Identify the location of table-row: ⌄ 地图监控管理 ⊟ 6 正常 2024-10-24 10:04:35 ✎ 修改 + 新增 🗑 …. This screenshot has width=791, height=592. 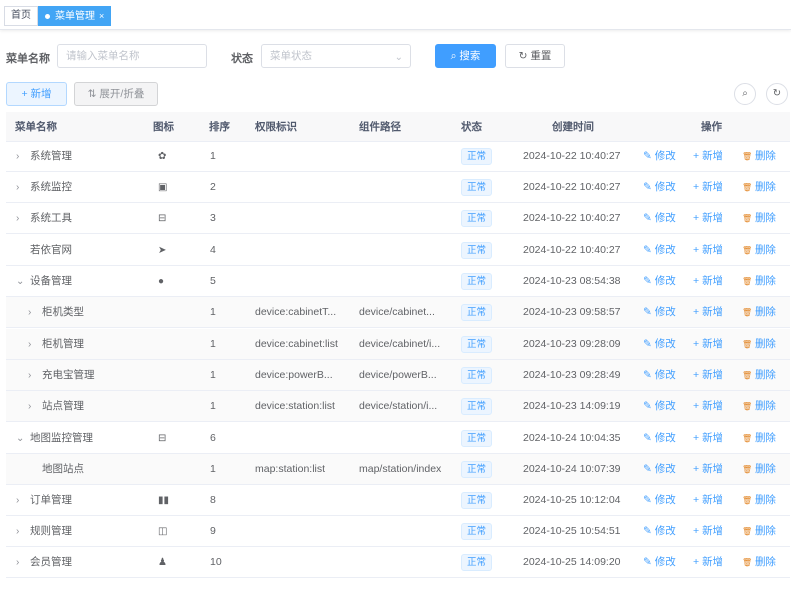
(398, 438).